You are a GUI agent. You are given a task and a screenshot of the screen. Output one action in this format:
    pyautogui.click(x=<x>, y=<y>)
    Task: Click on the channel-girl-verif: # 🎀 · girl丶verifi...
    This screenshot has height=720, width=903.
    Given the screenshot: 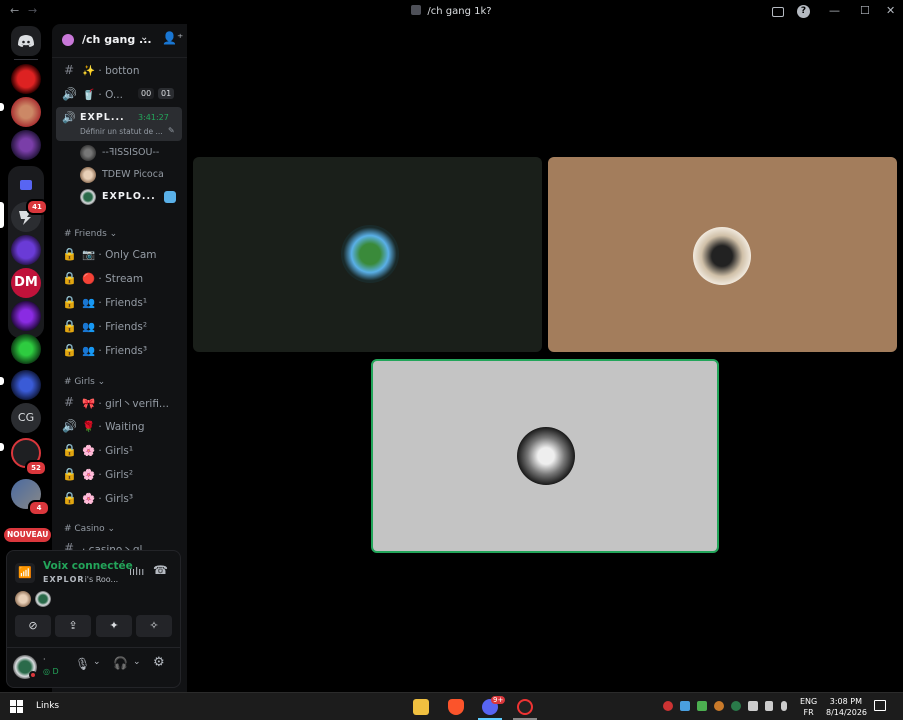 What is the action you would take?
    pyautogui.click(x=120, y=402)
    